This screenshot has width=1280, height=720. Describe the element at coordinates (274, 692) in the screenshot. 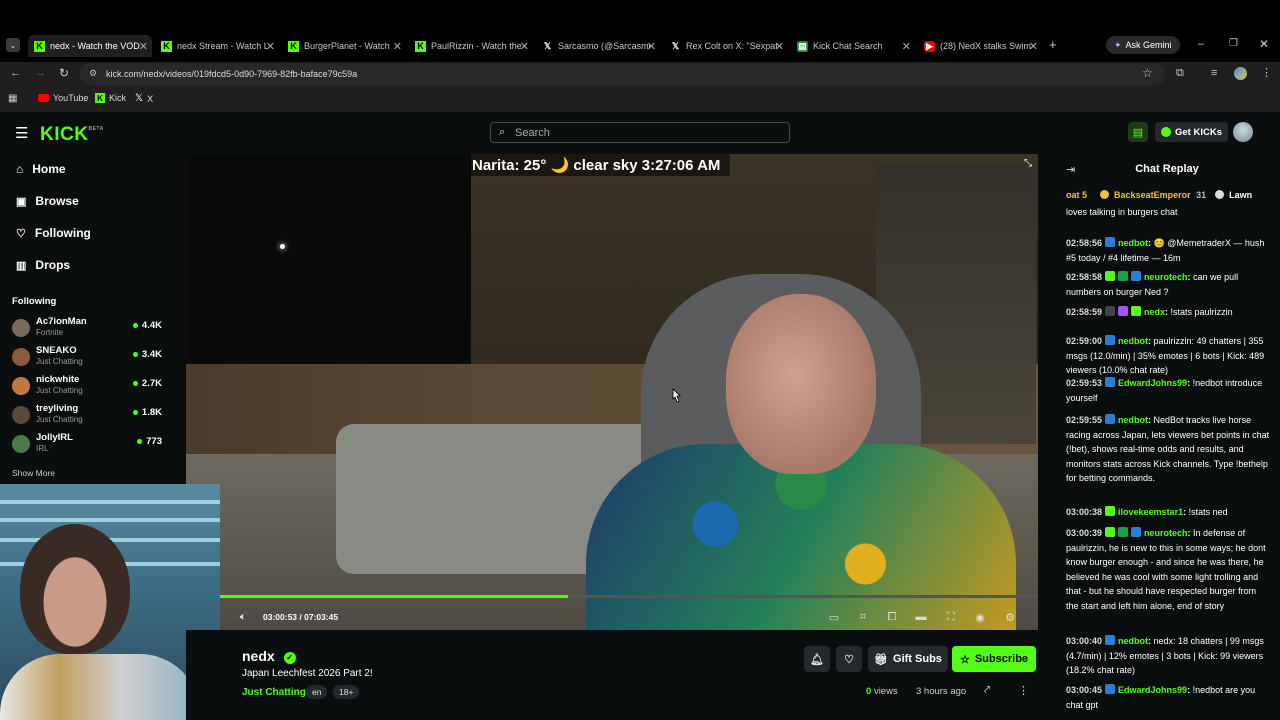

I see `category-link: Just Chatting` at that location.